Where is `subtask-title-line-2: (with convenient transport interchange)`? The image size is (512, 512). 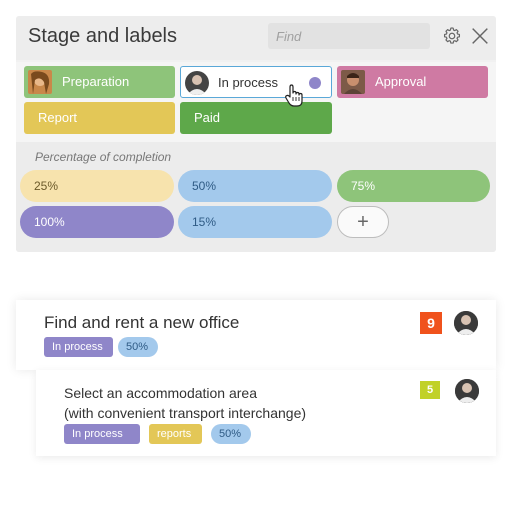
subtask-title-line-2: (with convenient transport interchange) is located at coordinates (185, 413).